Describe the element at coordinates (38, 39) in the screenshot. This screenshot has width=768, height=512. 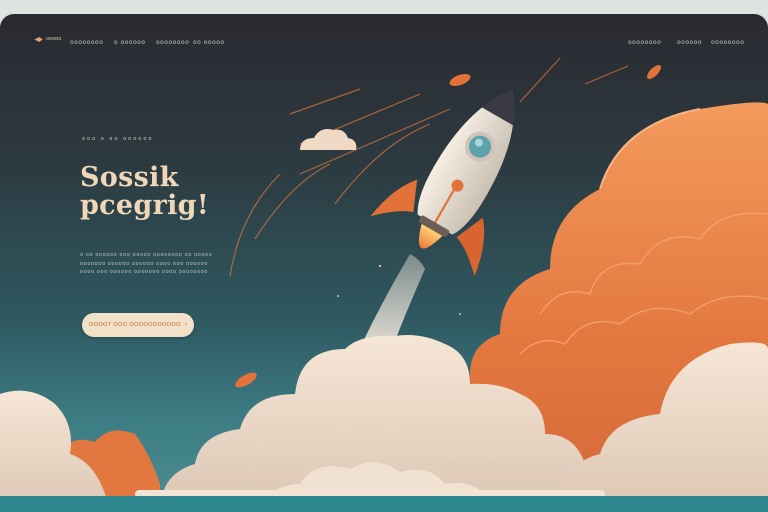
I see `rocket-mark-icon` at that location.